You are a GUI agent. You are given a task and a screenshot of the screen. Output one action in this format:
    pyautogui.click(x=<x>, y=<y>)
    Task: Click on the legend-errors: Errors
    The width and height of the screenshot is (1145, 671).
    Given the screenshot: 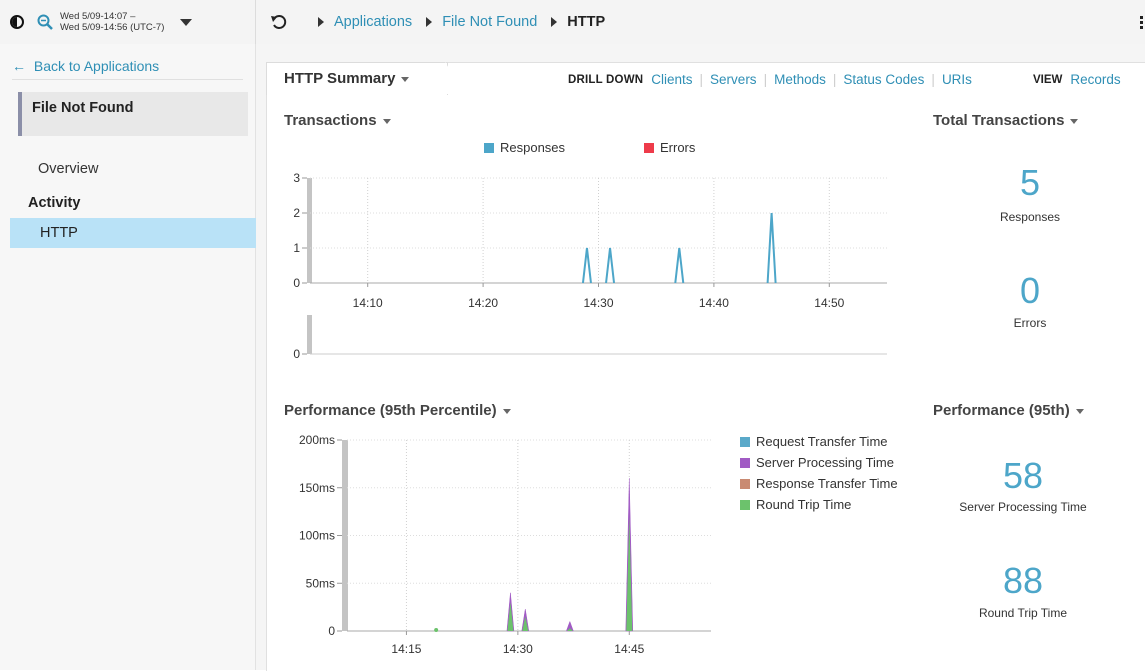 What is the action you would take?
    pyautogui.click(x=669, y=147)
    